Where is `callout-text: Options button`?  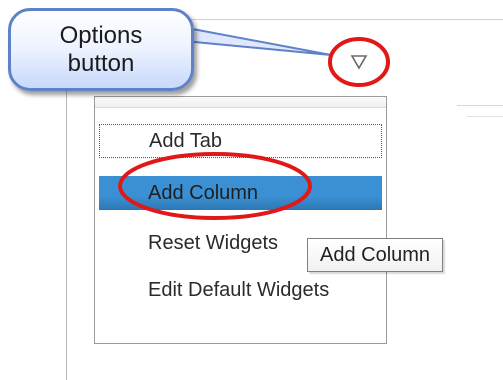 callout-text: Options button is located at coordinates (101, 49).